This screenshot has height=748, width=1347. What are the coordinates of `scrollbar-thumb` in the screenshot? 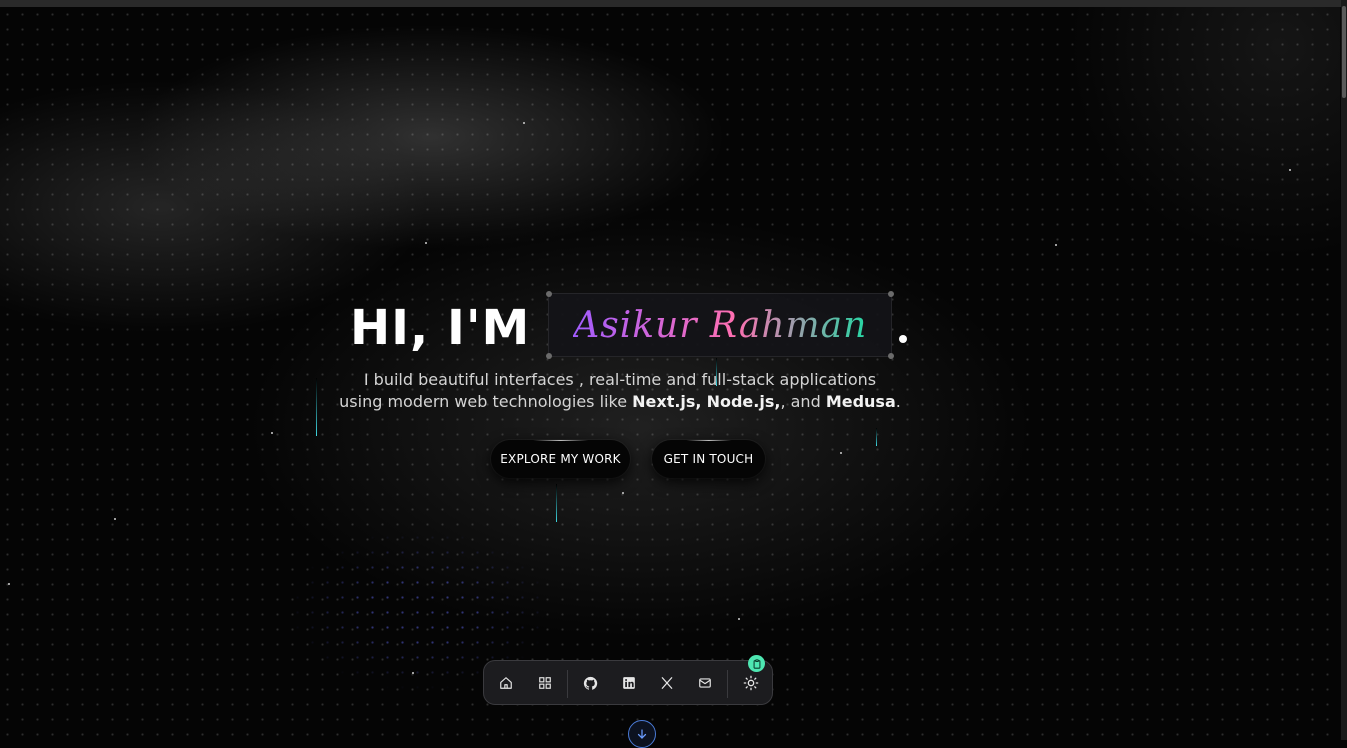 It's located at (1344, 52).